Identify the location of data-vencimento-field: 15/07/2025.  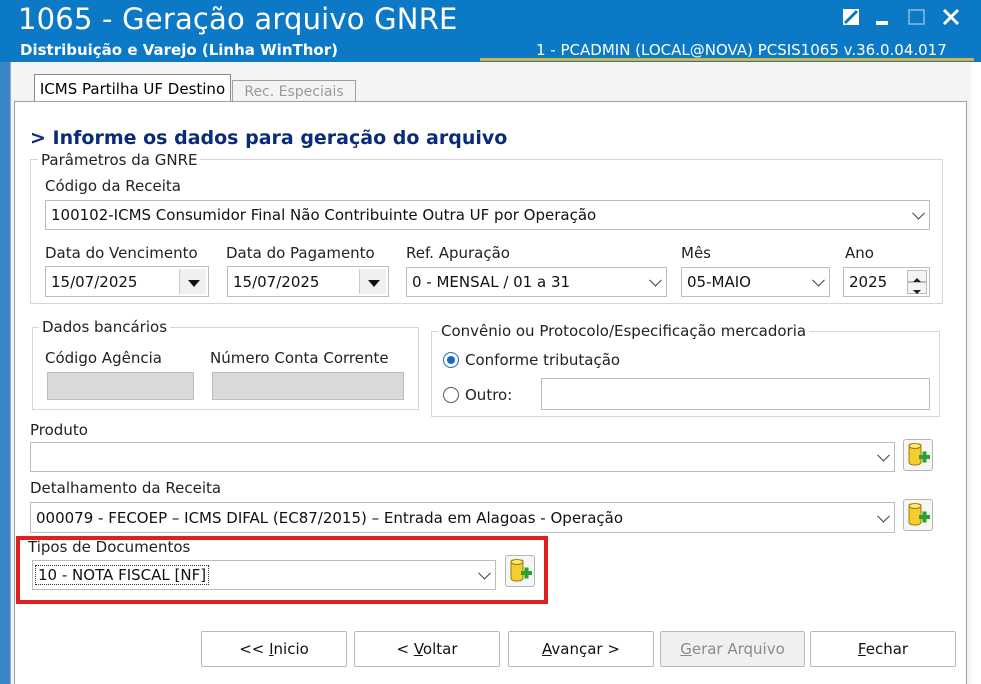
(127, 281).